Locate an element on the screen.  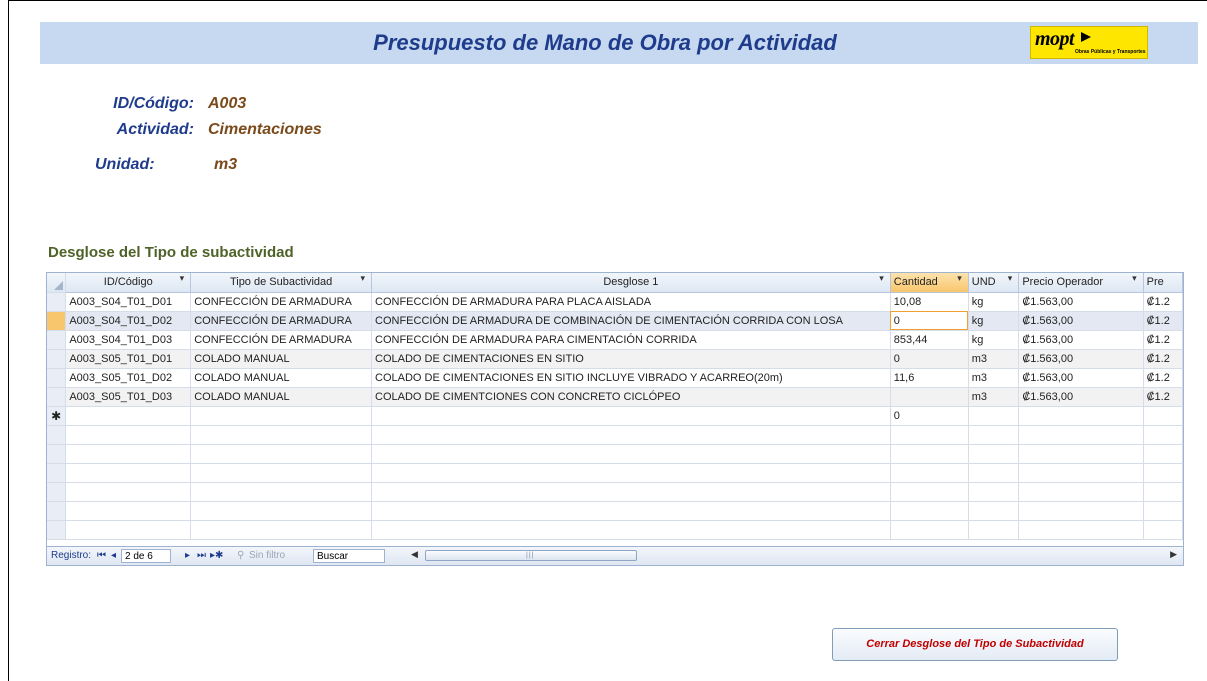
table-cell: 11,6 is located at coordinates (929, 378).